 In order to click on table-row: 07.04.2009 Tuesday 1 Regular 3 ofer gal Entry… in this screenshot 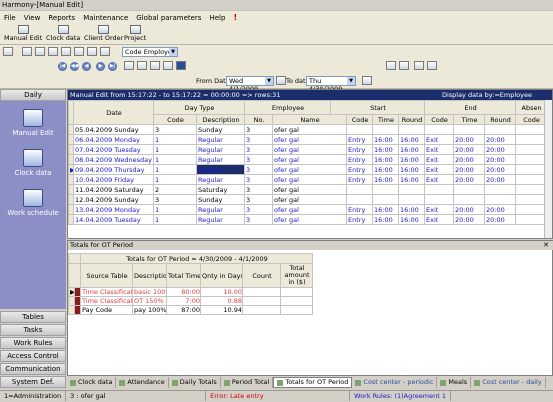, I will do `click(308, 149)`.